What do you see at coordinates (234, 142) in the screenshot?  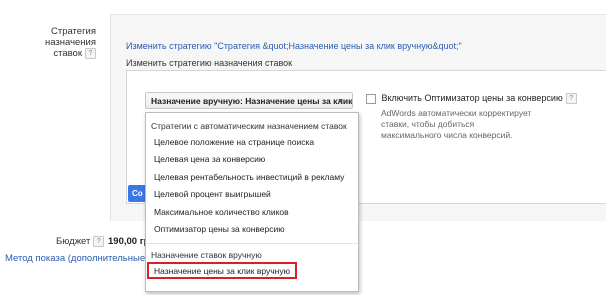 I see `dropdown-item-target-search-page-location: Целевое положение на странице поиска` at bounding box center [234, 142].